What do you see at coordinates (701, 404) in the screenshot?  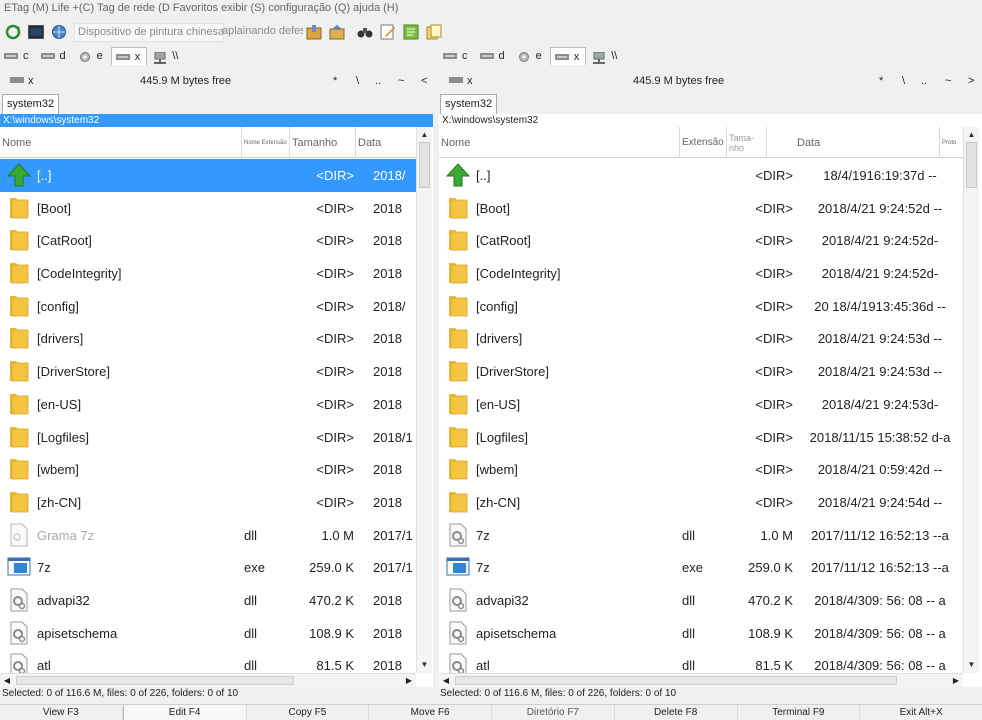 I see `file-row: [en-US] <DIR> 2018/4/21 9:24:53d-` at bounding box center [701, 404].